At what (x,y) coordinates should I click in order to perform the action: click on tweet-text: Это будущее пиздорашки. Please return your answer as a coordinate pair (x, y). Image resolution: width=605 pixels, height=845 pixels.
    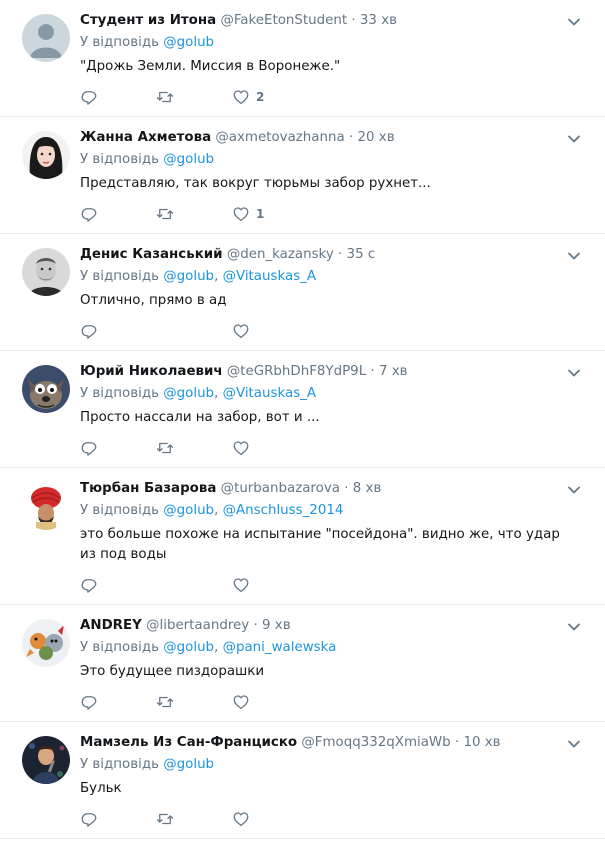
    Looking at the image, I should click on (172, 671).